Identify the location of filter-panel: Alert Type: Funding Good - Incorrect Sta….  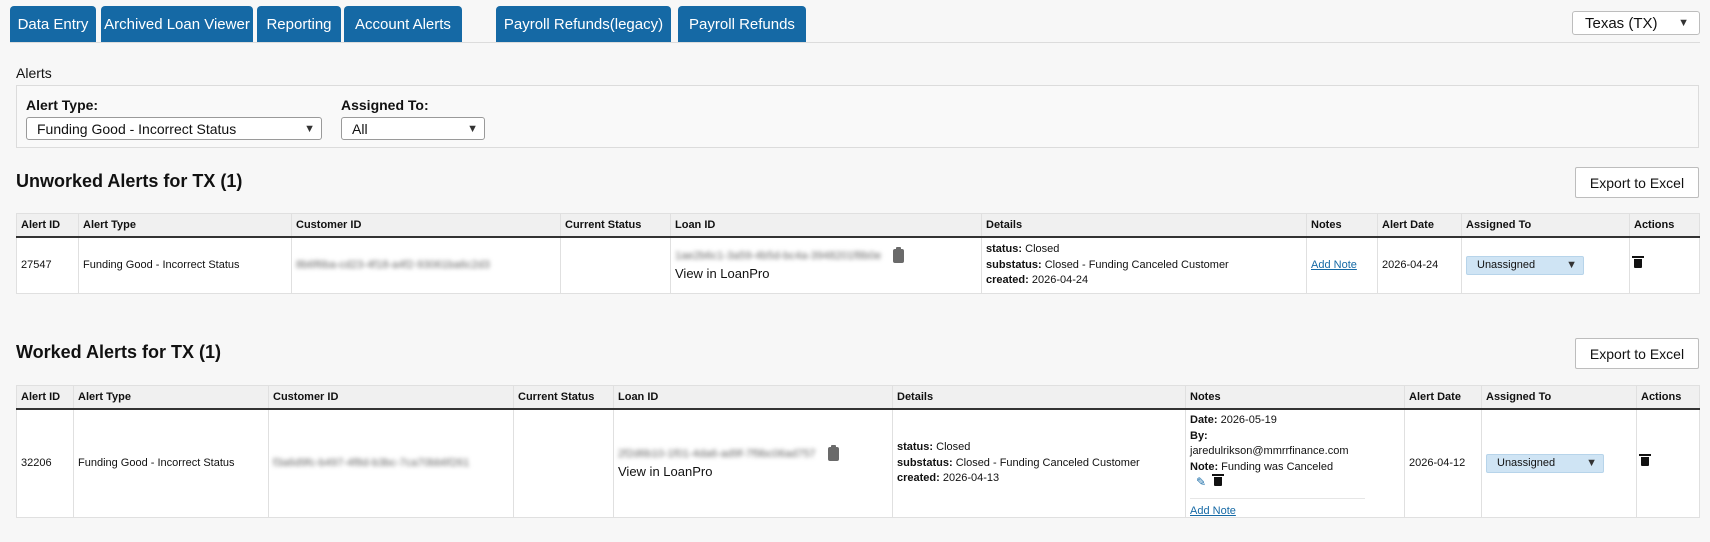
(857, 116).